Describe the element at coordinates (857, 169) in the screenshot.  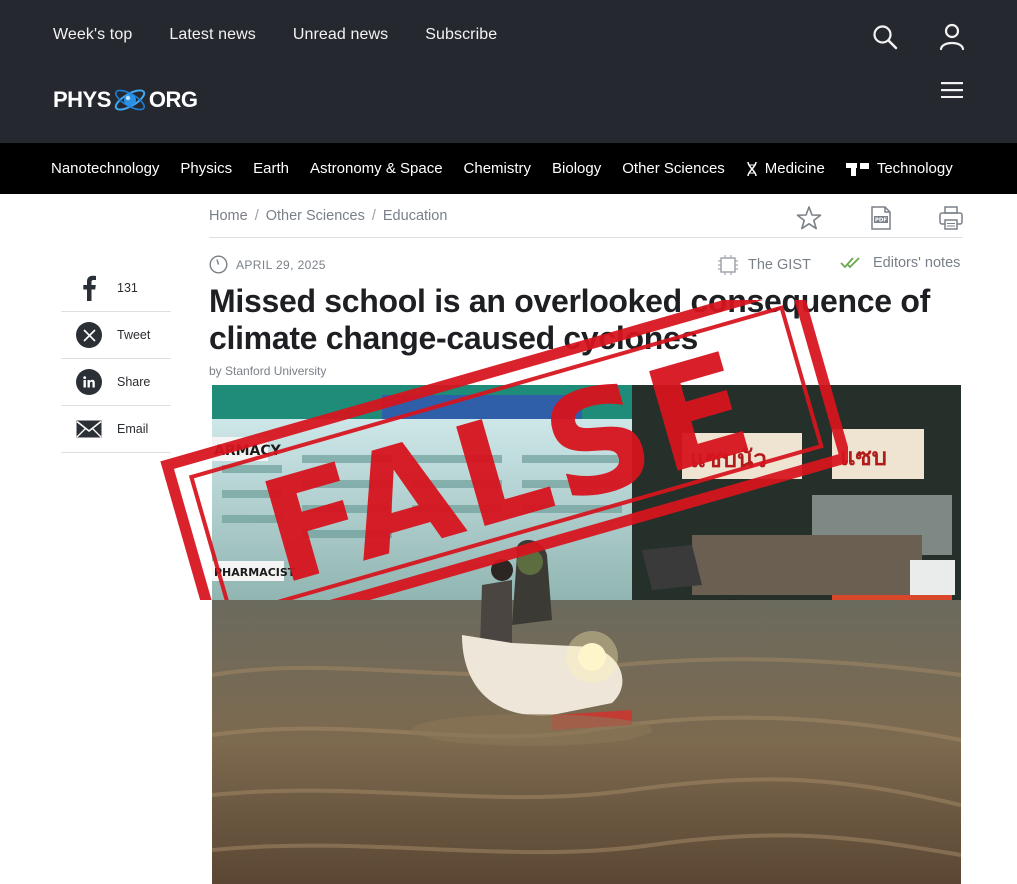
I see `technology-icon` at that location.